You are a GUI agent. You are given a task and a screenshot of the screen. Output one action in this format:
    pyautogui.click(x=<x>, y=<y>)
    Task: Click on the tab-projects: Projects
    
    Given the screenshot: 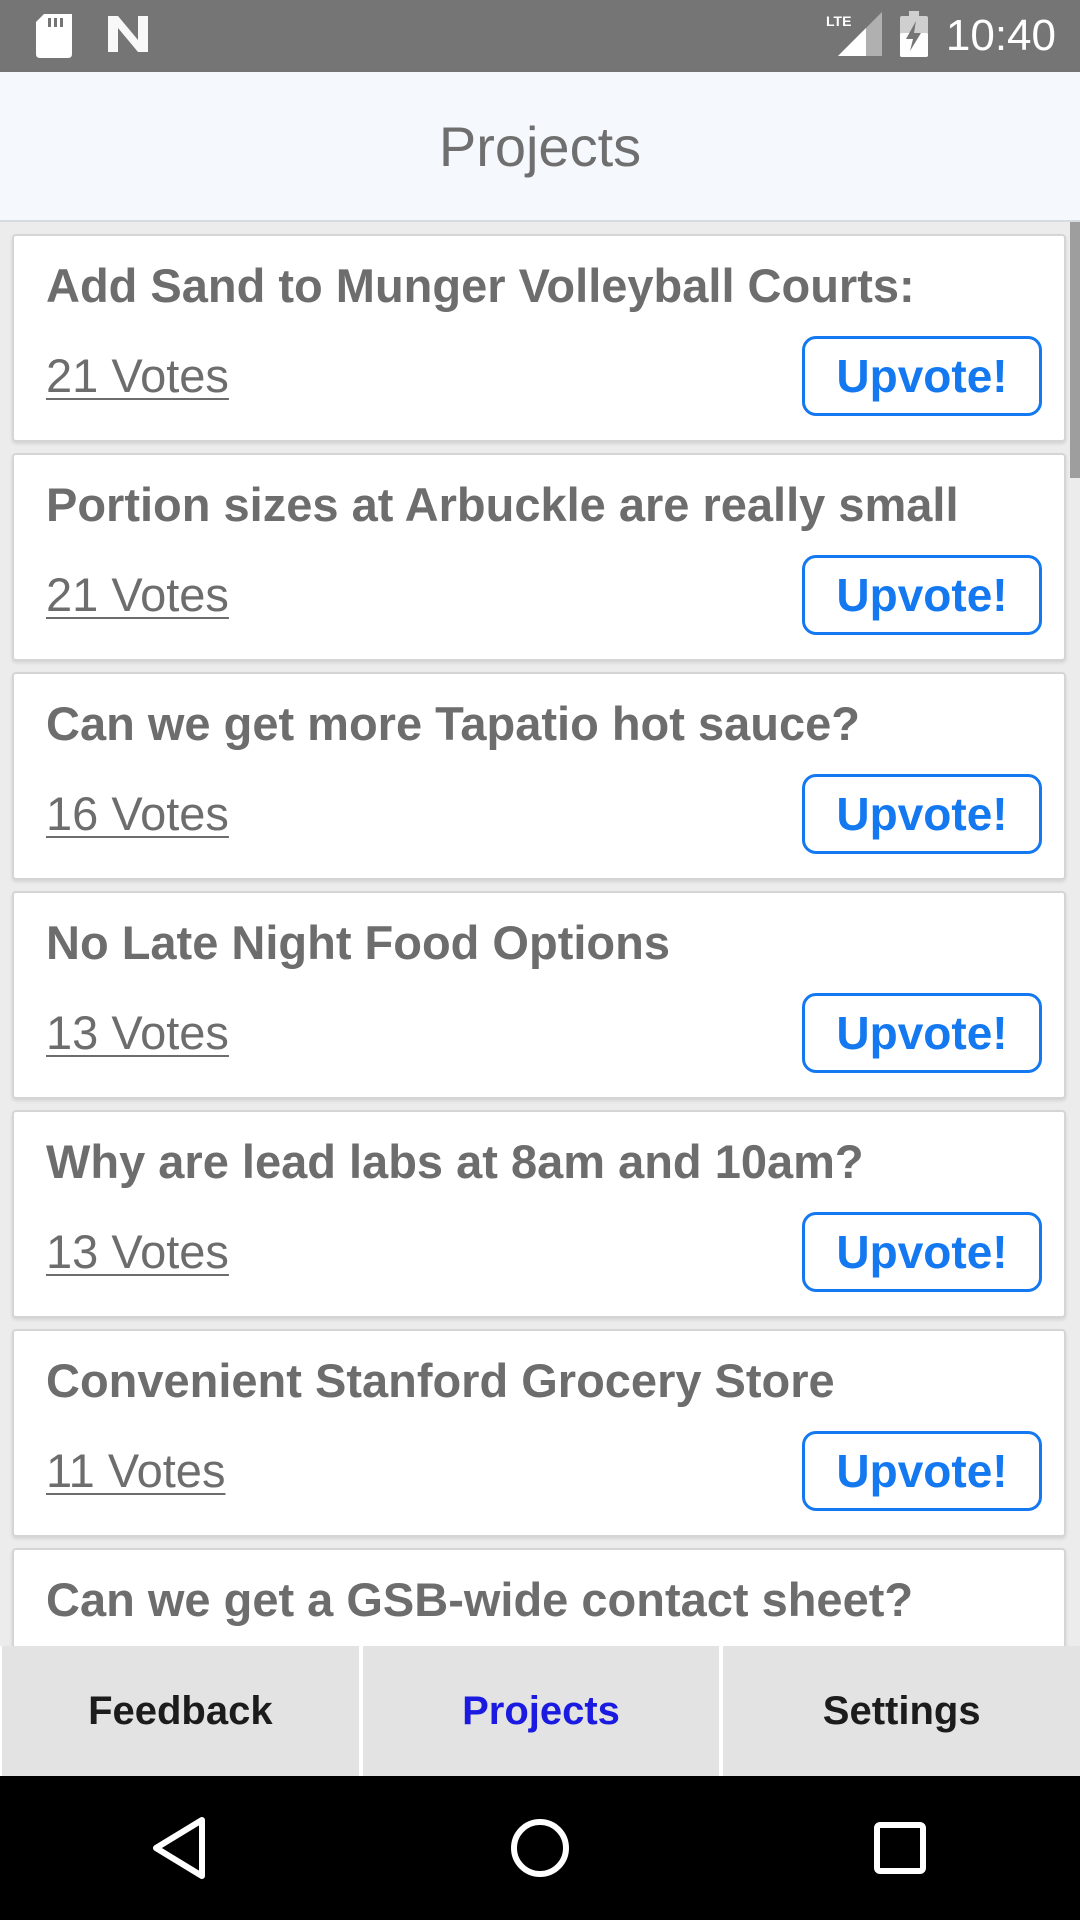 What is the action you would take?
    pyautogui.click(x=539, y=1711)
    